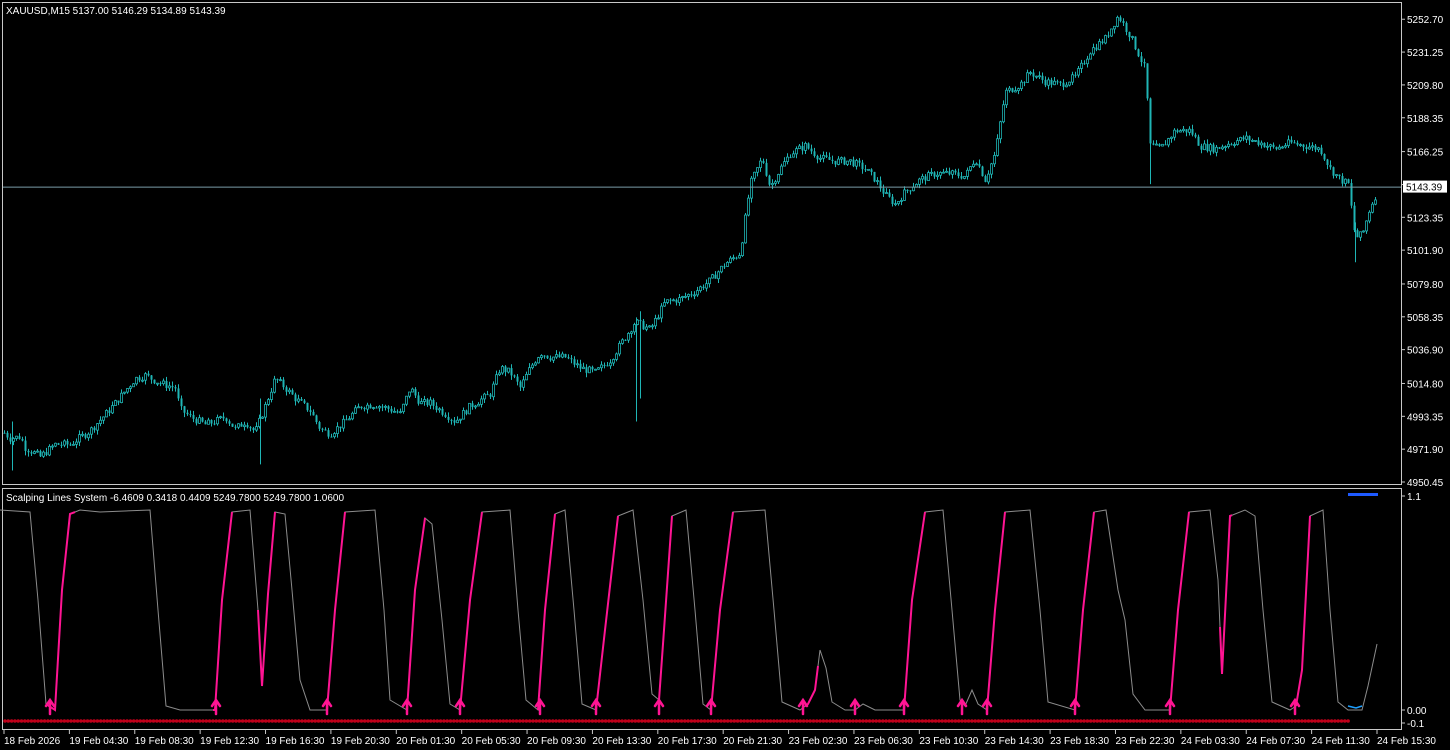 This screenshot has height=750, width=1450. I want to click on time-tick-label: 23 Feb 18:30, so click(1079, 741).